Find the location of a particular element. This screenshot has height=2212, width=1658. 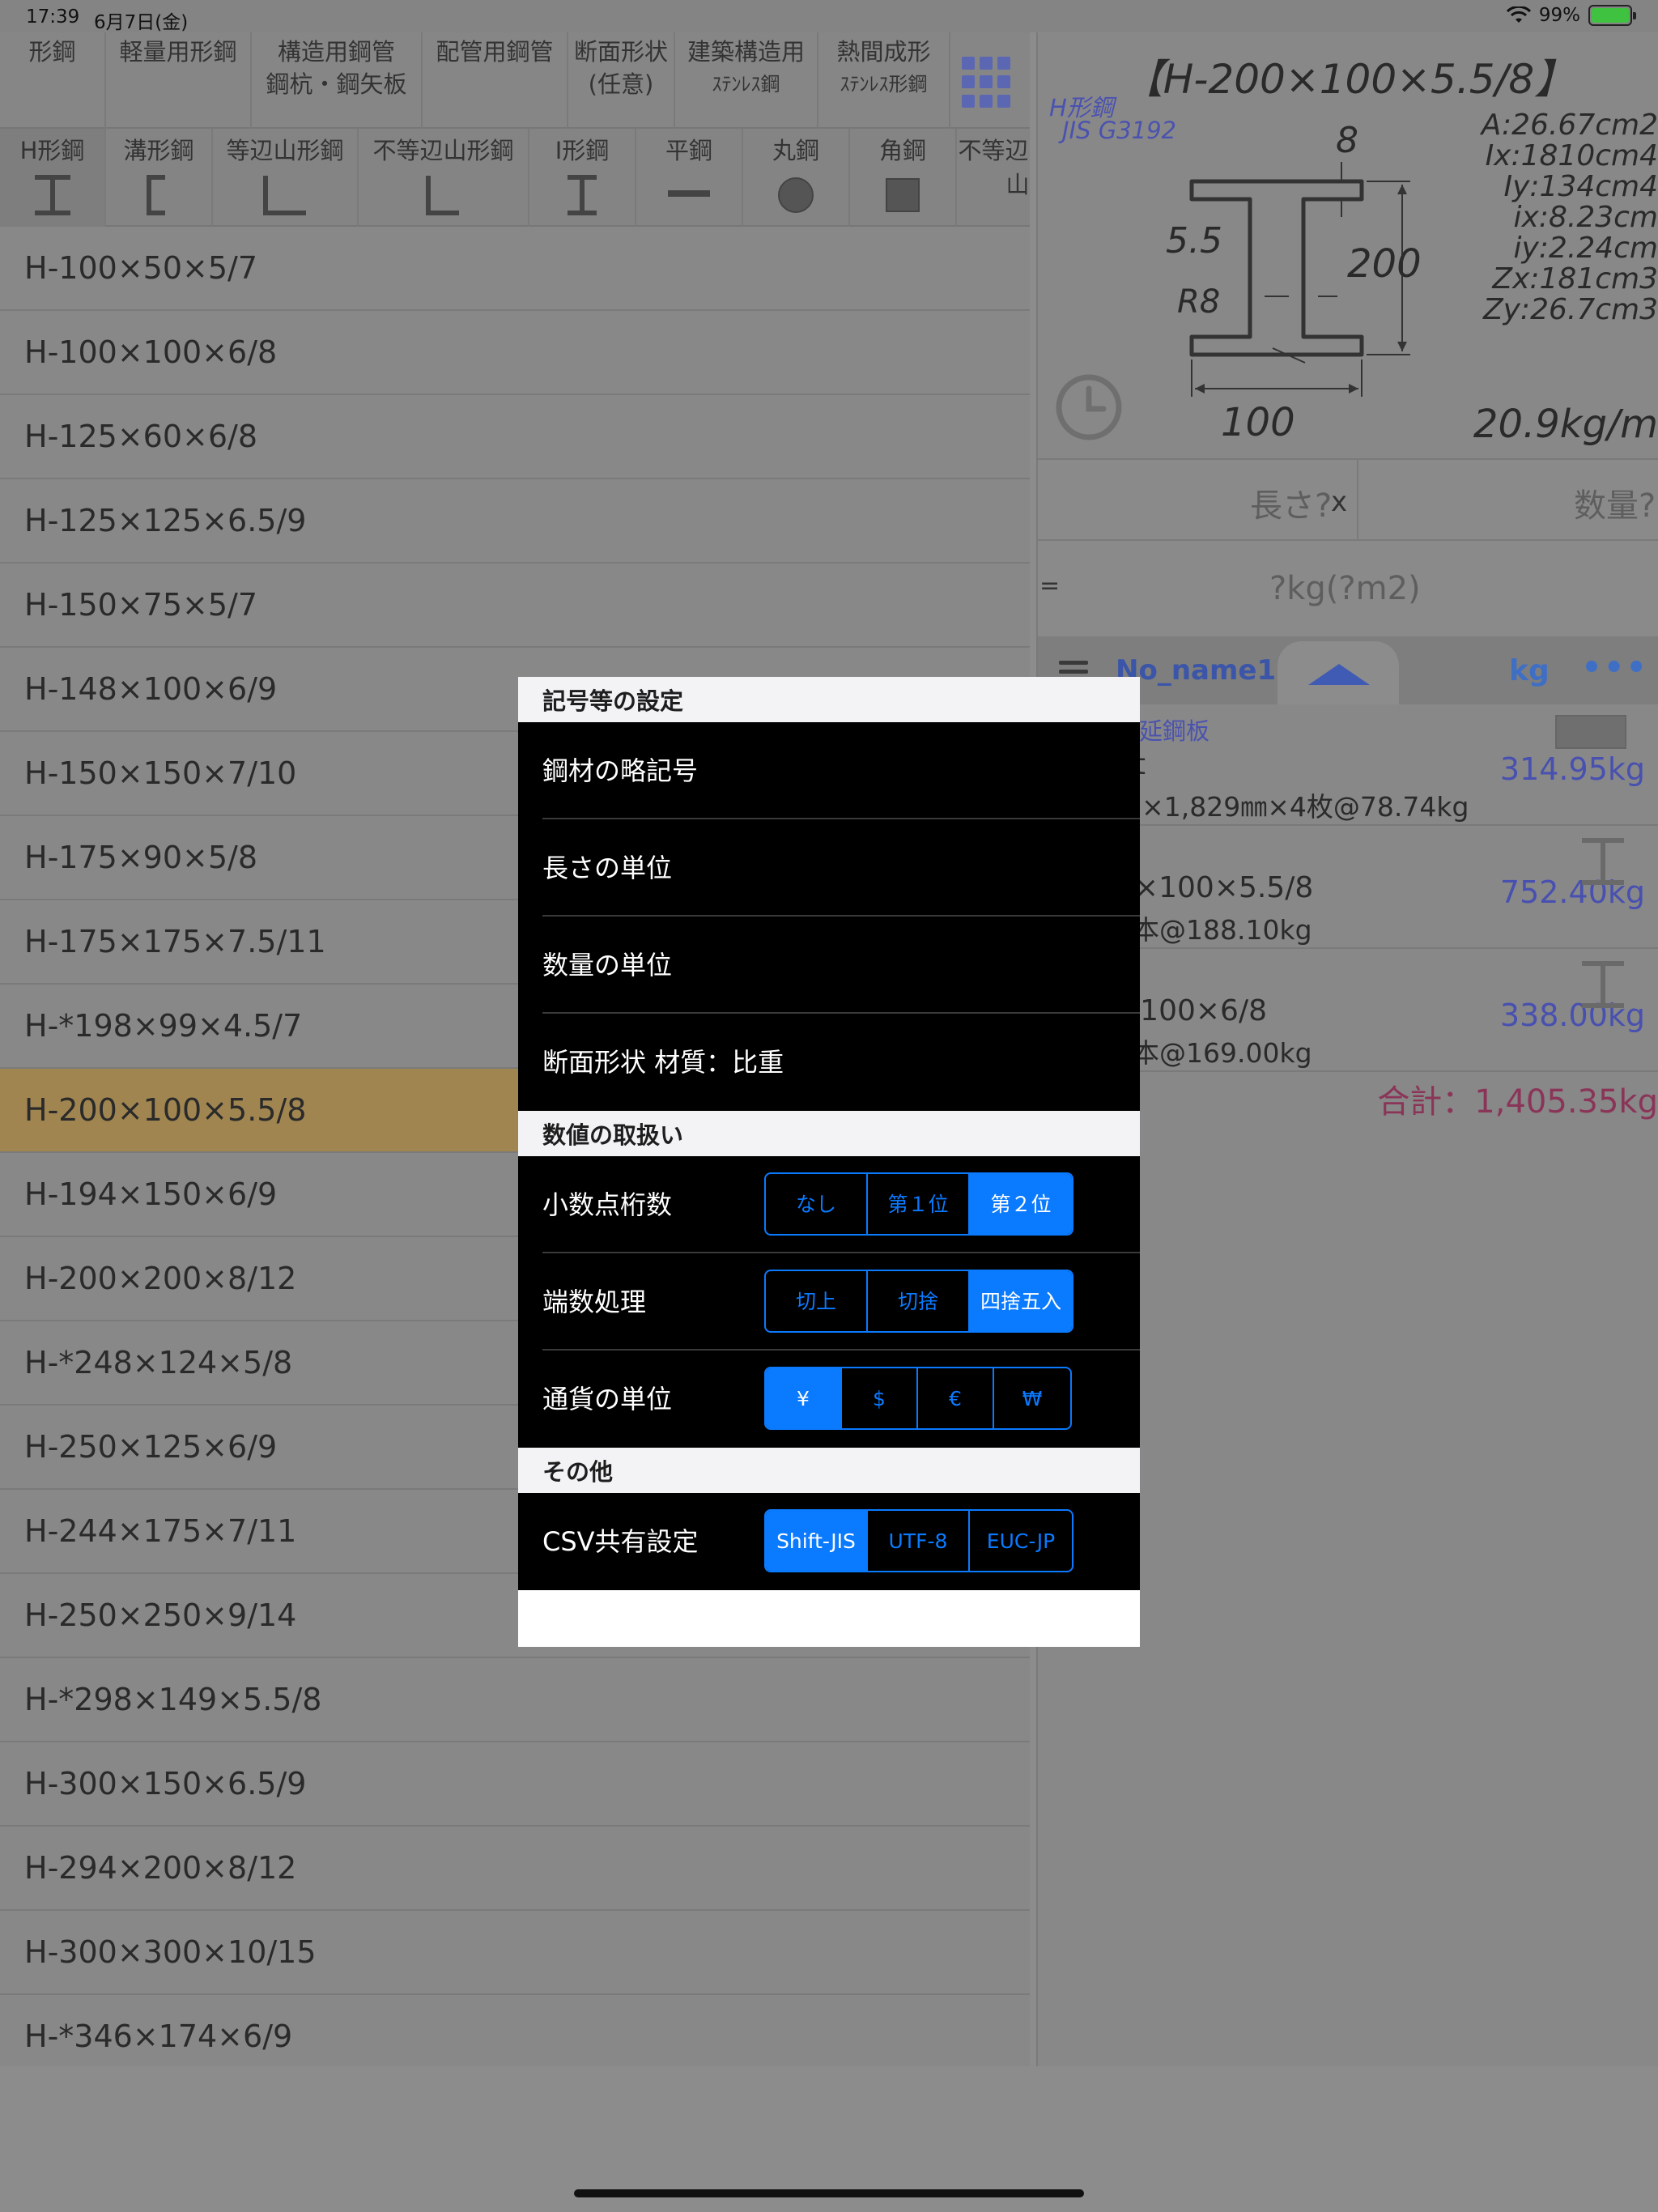

times-symbol: x is located at coordinates (1339, 502).